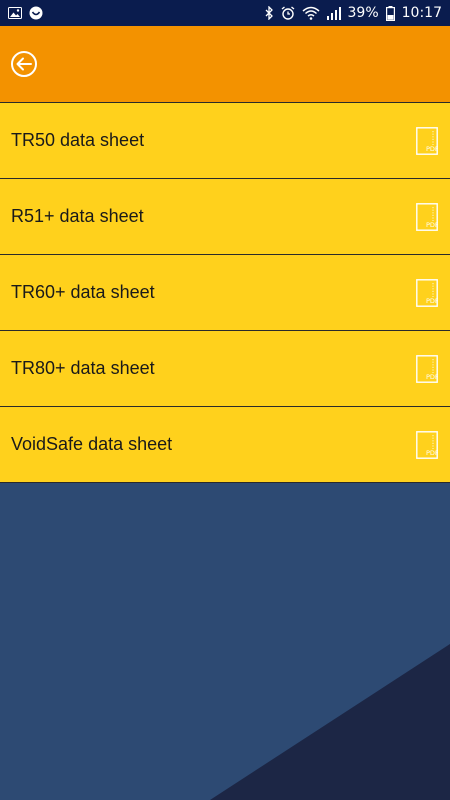 This screenshot has height=800, width=450. I want to click on background-graphic, so click(330, 722).